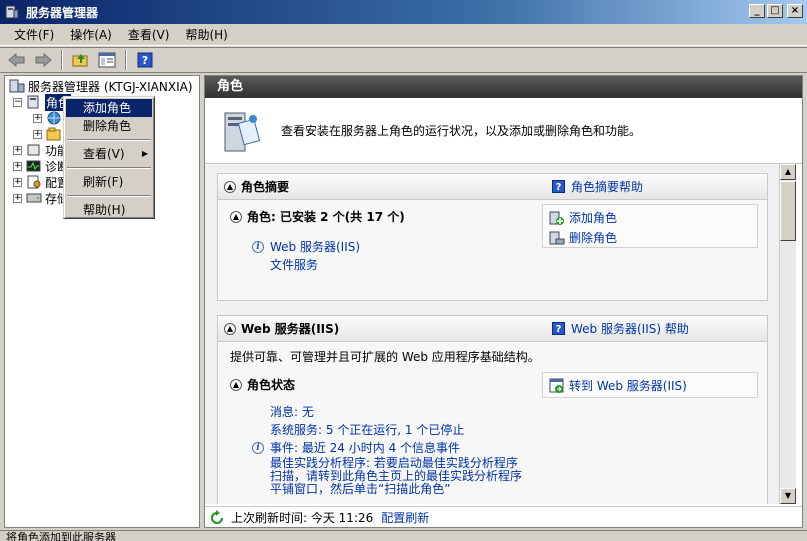  I want to click on system-services-text: 系统服务: 5 个正在运行, 1 个已停止, so click(367, 429).